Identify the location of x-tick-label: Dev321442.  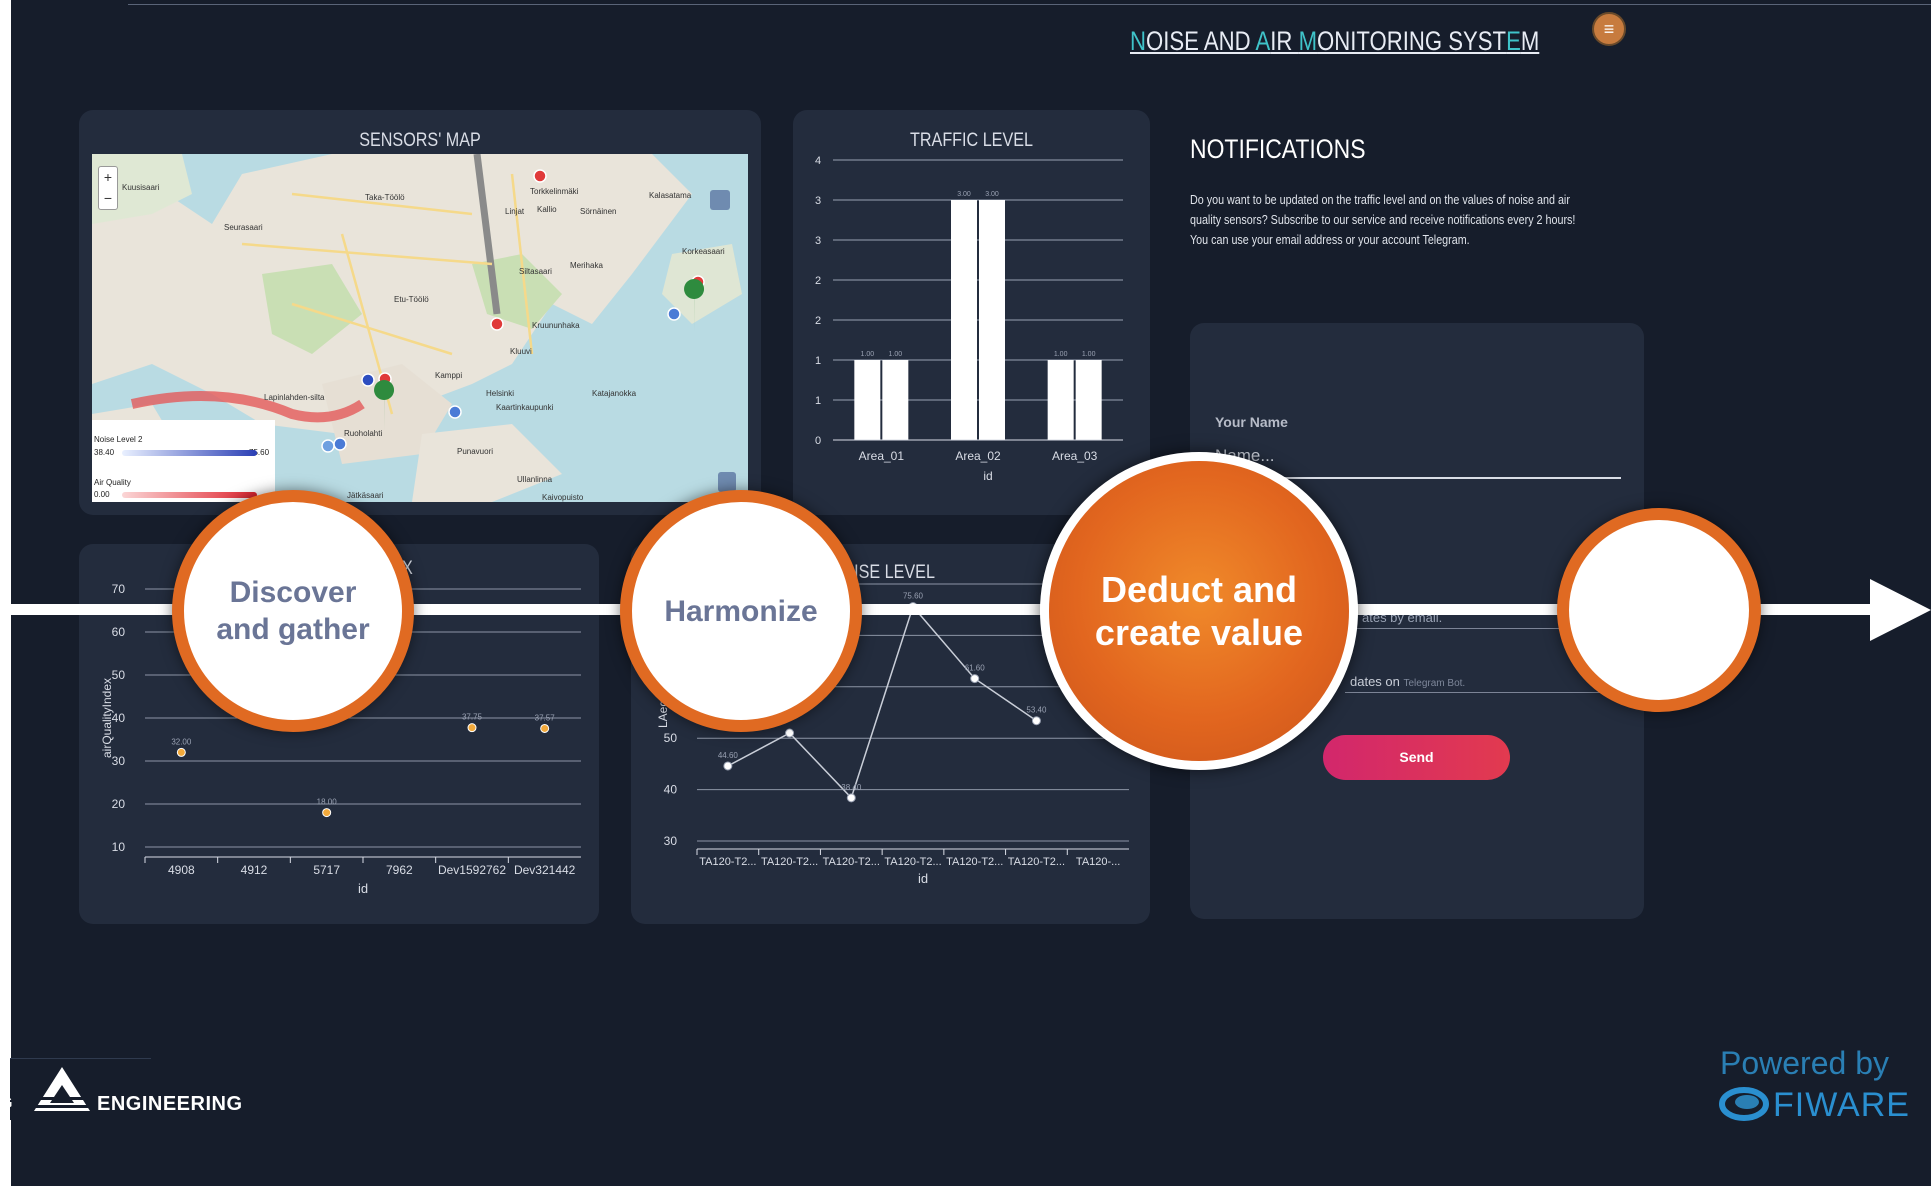
(545, 870).